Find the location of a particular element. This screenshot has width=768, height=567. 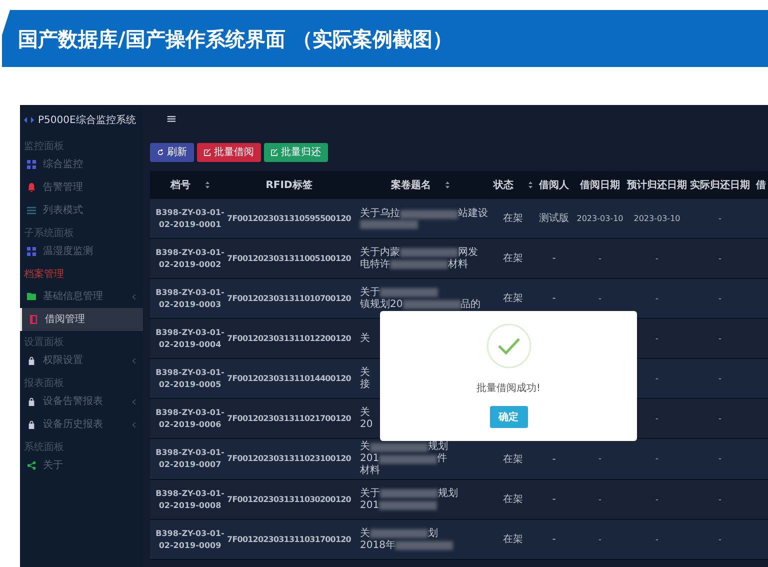

table-cell-text: B398-ZY-03-01-02-2019-0002 is located at coordinates (190, 258).